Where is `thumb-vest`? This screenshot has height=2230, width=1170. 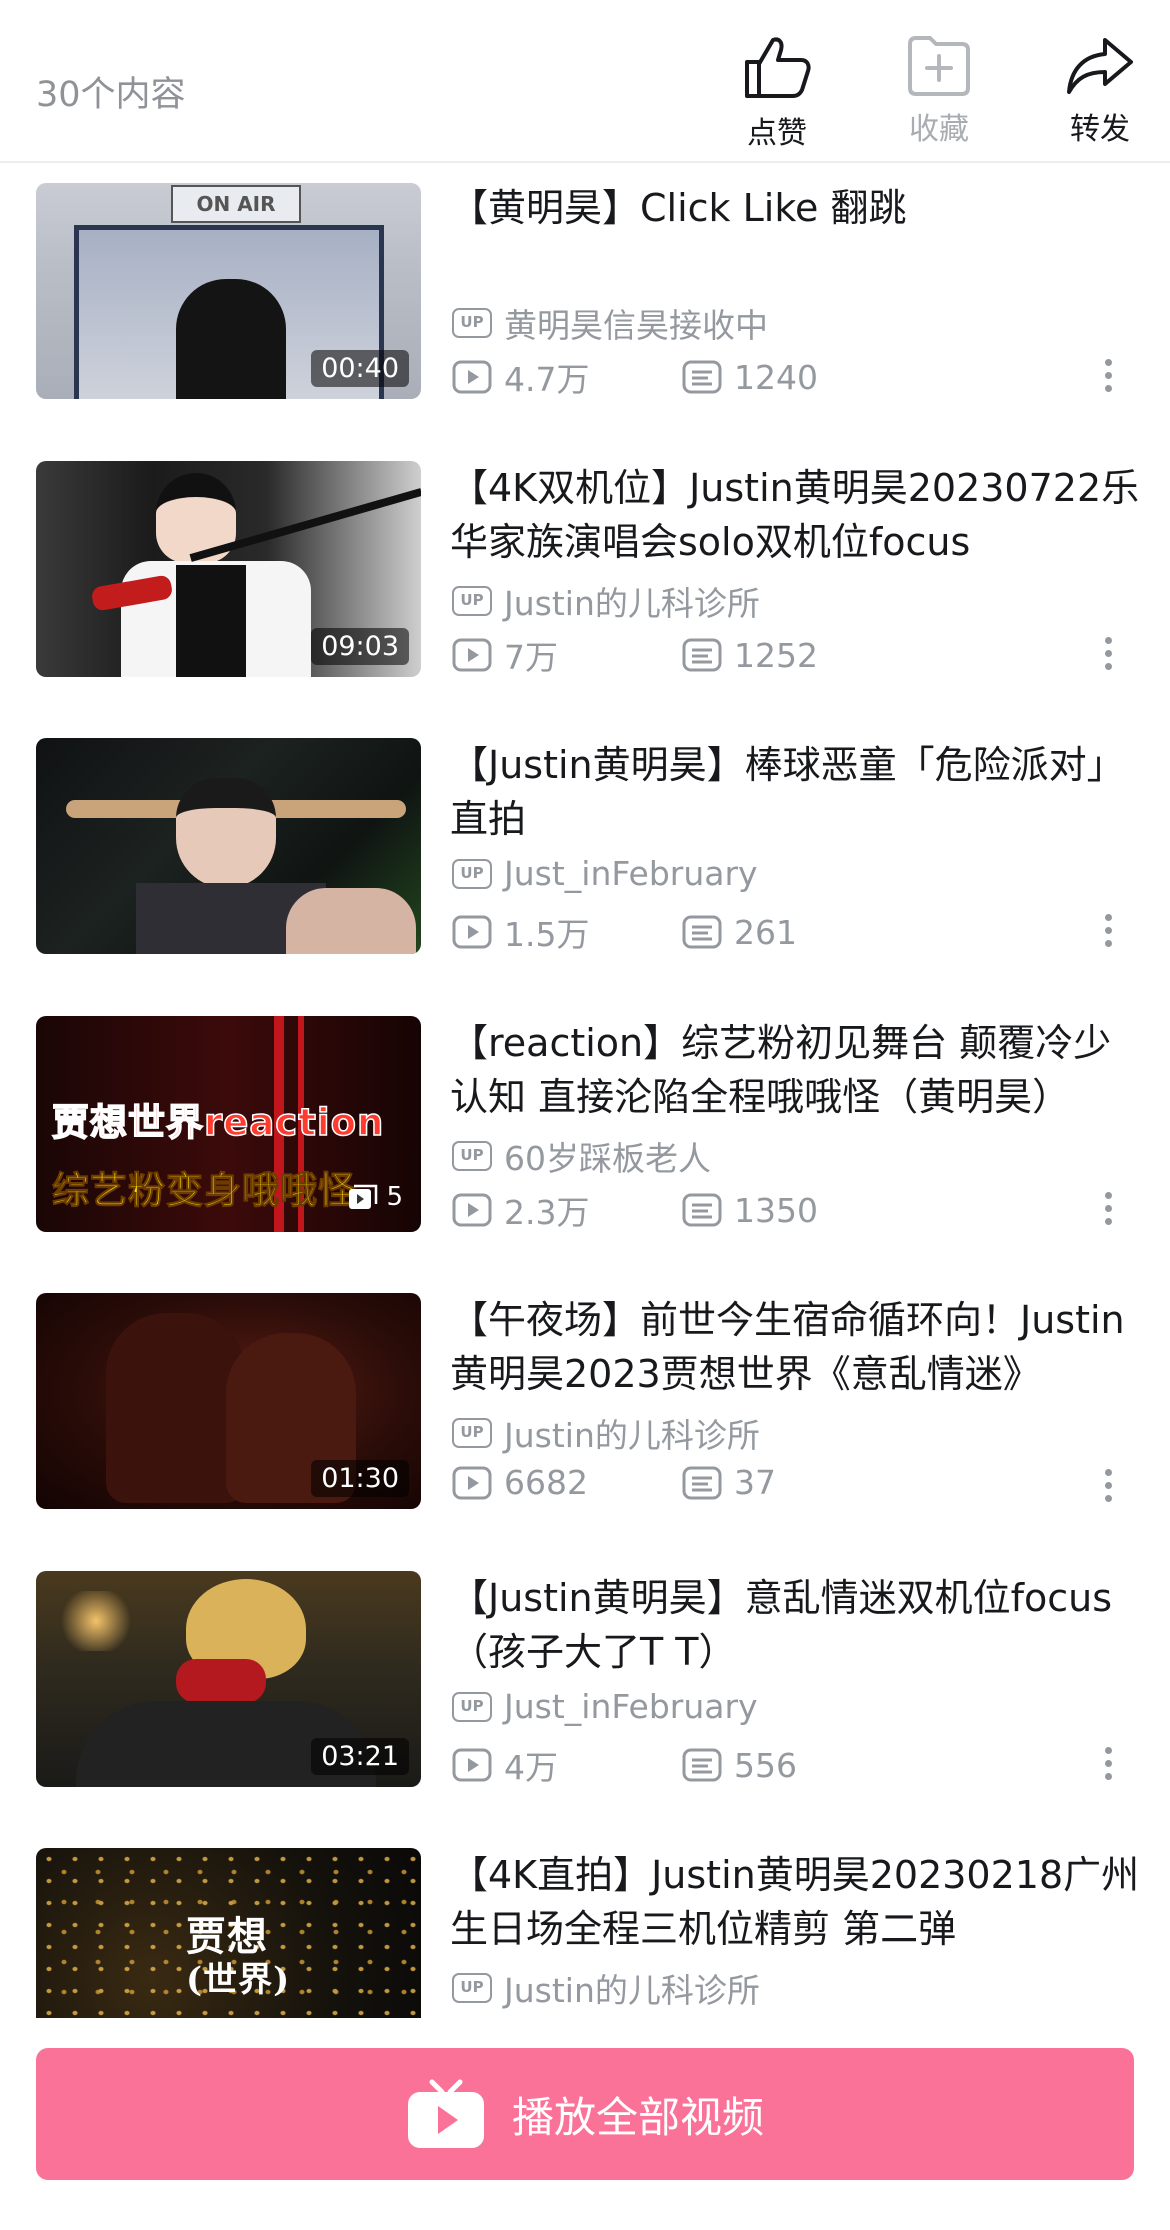 thumb-vest is located at coordinates (211, 621).